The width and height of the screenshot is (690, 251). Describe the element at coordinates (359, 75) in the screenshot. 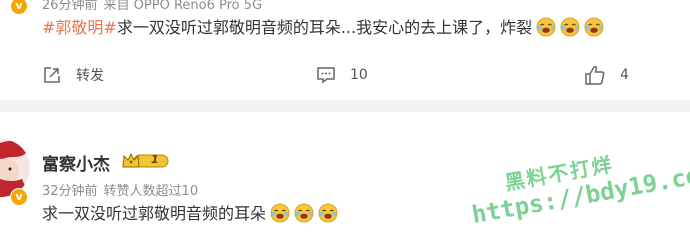

I see `comment-count: 10` at that location.